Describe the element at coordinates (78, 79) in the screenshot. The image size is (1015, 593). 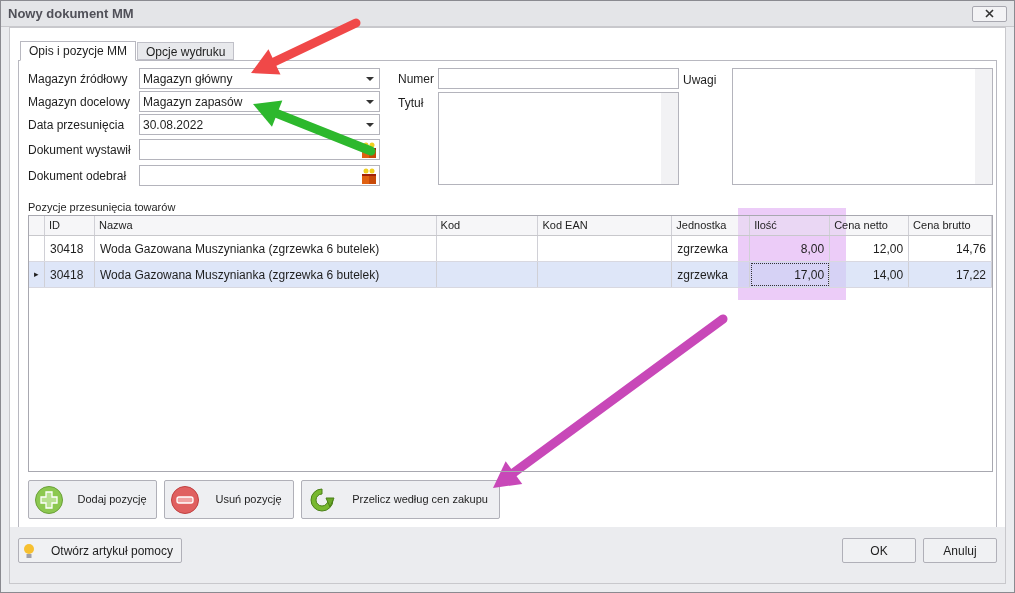
I see `field-label: Magazyn źródłowy` at that location.